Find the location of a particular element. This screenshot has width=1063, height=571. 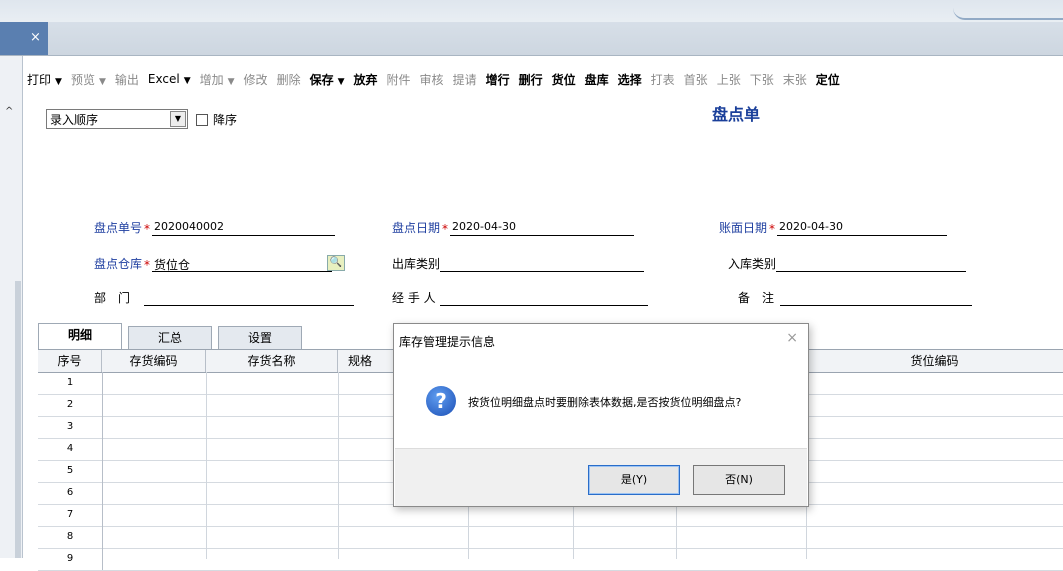

tab-settings: 设置 is located at coordinates (260, 337).